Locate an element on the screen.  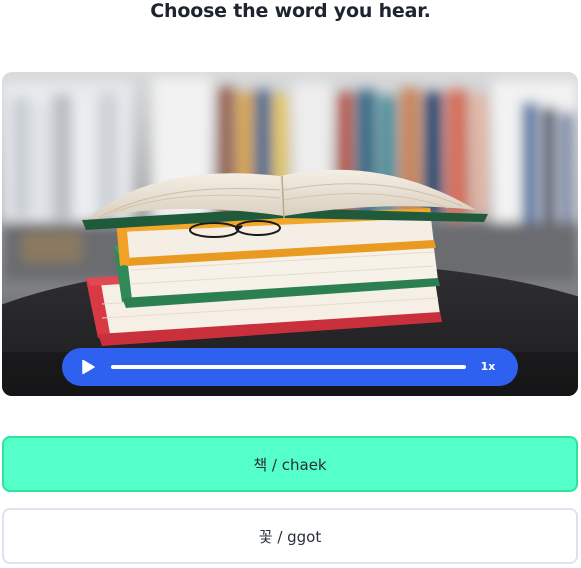
play-icon is located at coordinates (88, 367).